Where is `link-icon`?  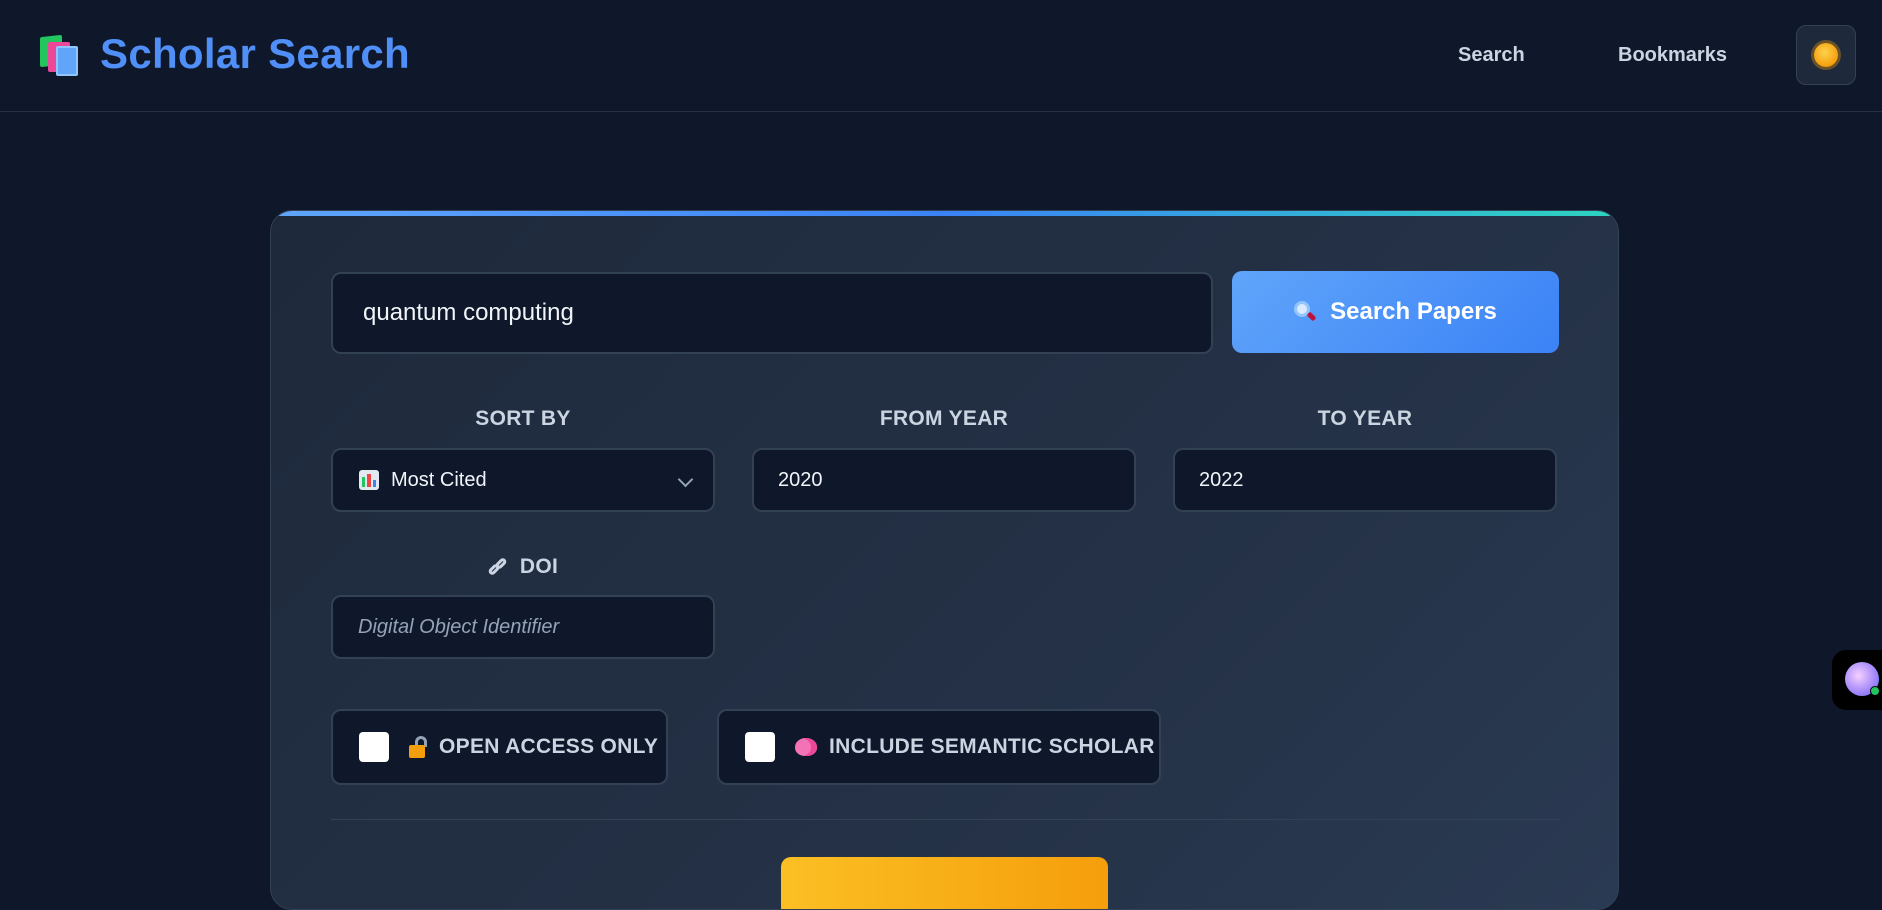
link-icon is located at coordinates (497, 566).